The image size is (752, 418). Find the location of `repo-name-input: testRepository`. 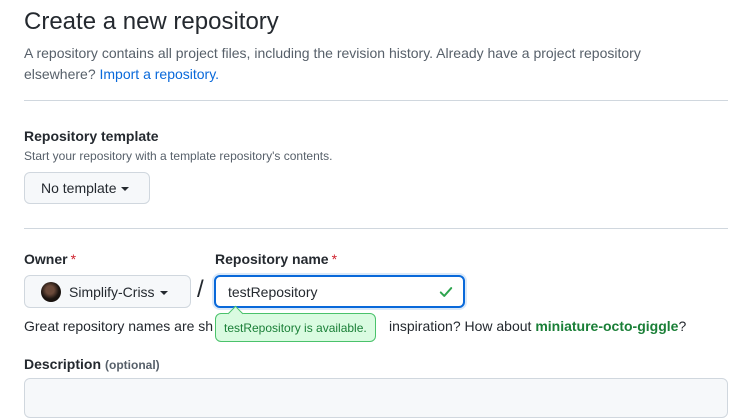

repo-name-input: testRepository is located at coordinates (339, 291).